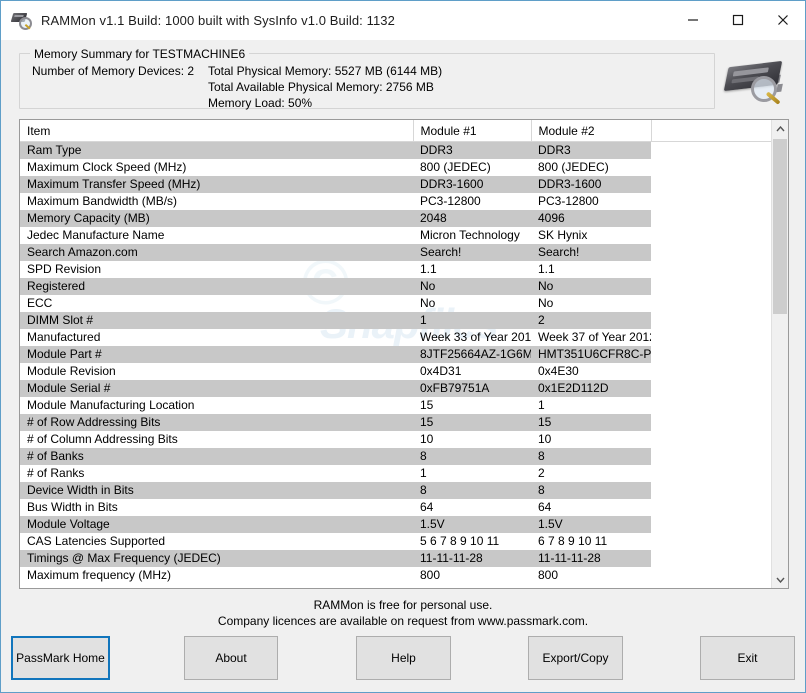  What do you see at coordinates (216, 388) in the screenshot?
I see `cell-item: Module Serial #` at bounding box center [216, 388].